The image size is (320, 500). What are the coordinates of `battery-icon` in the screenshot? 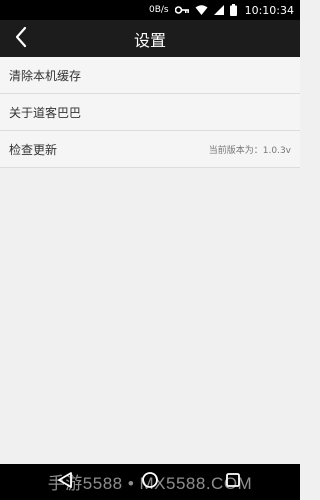 It's located at (233, 10).